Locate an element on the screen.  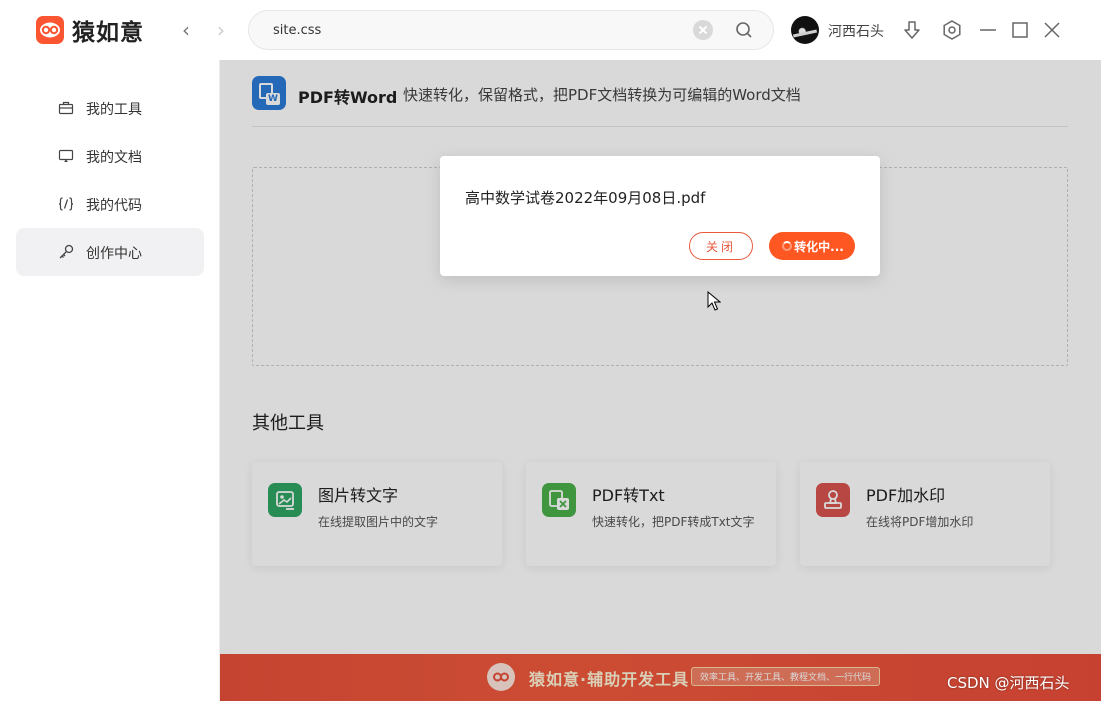
sidebar-item-label: 我的文档 is located at coordinates (114, 158).